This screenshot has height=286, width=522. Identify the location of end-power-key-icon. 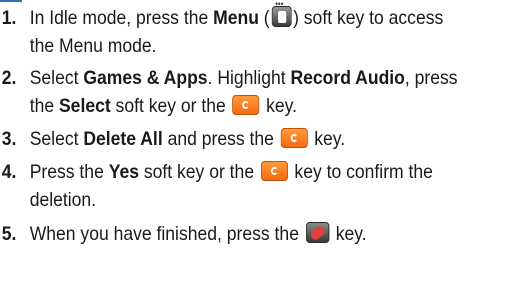
(317, 232).